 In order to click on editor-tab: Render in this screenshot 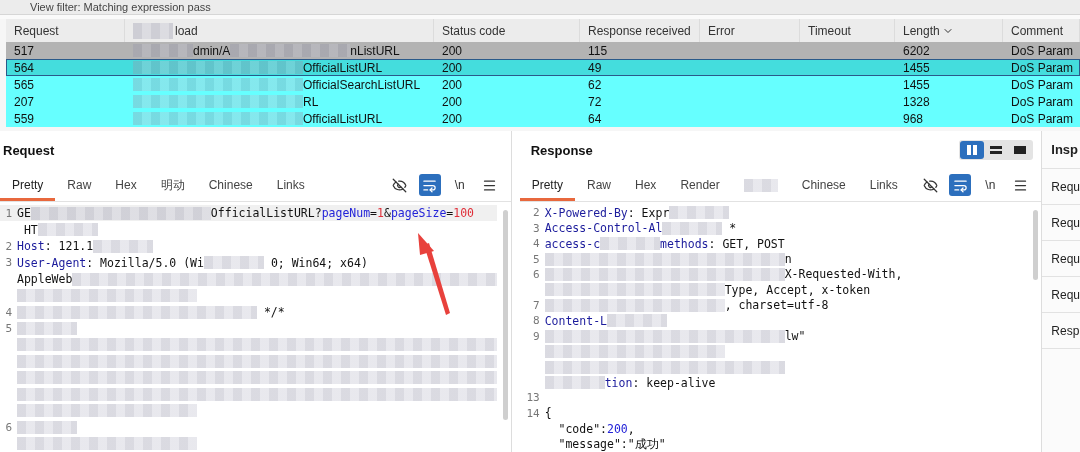, I will do `click(700, 185)`.